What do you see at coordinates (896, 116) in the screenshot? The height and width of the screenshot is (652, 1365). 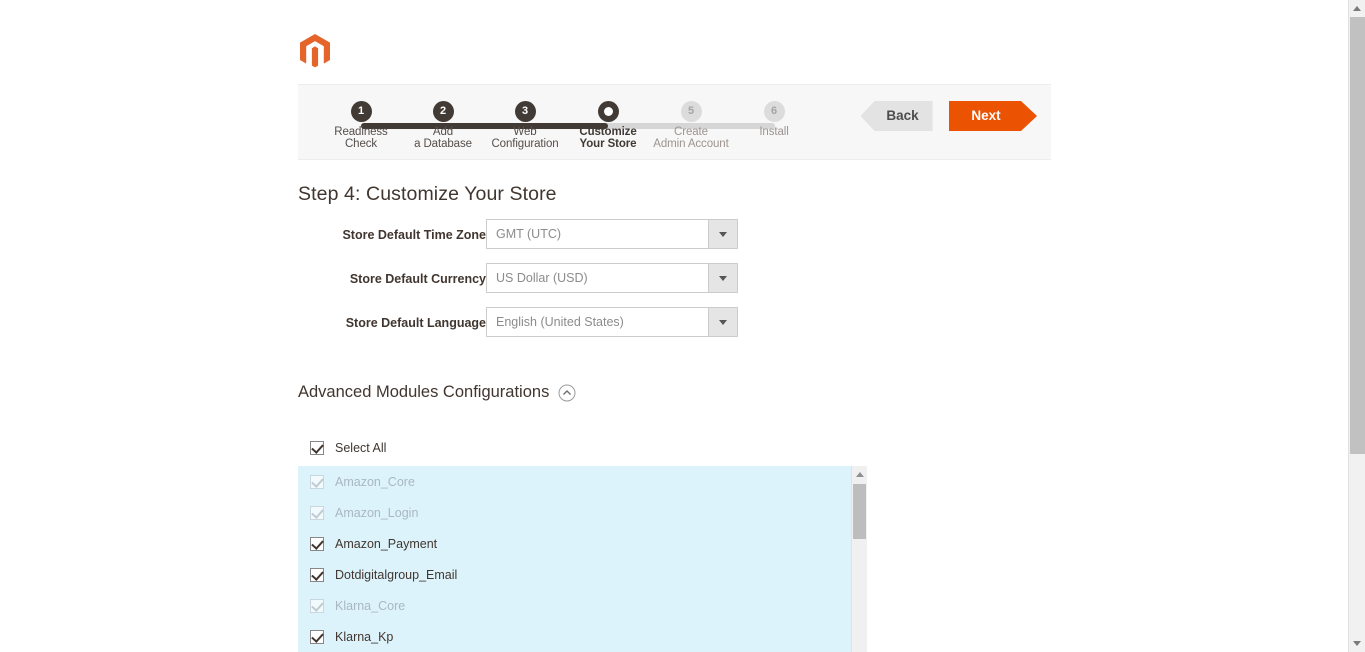 I see `back-button: Back` at bounding box center [896, 116].